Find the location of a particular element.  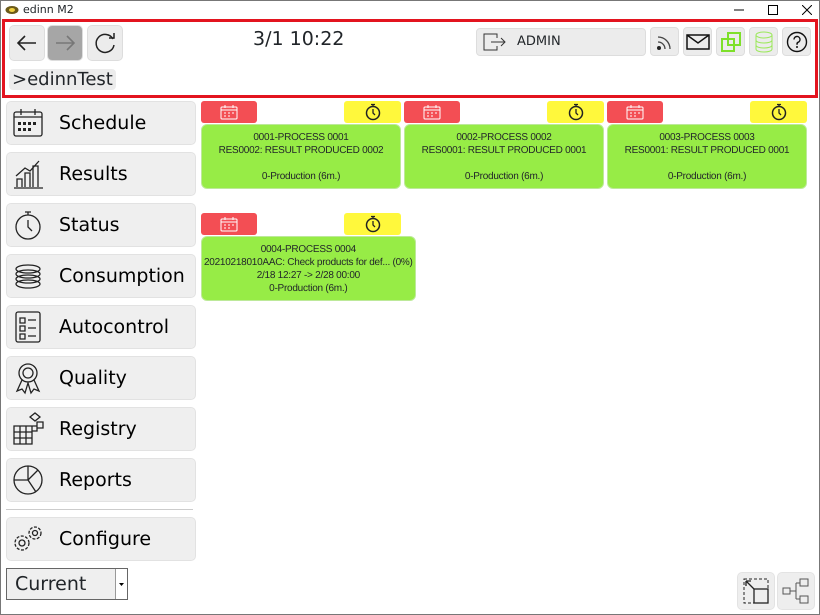

menu-button: Registry is located at coordinates (101, 429).